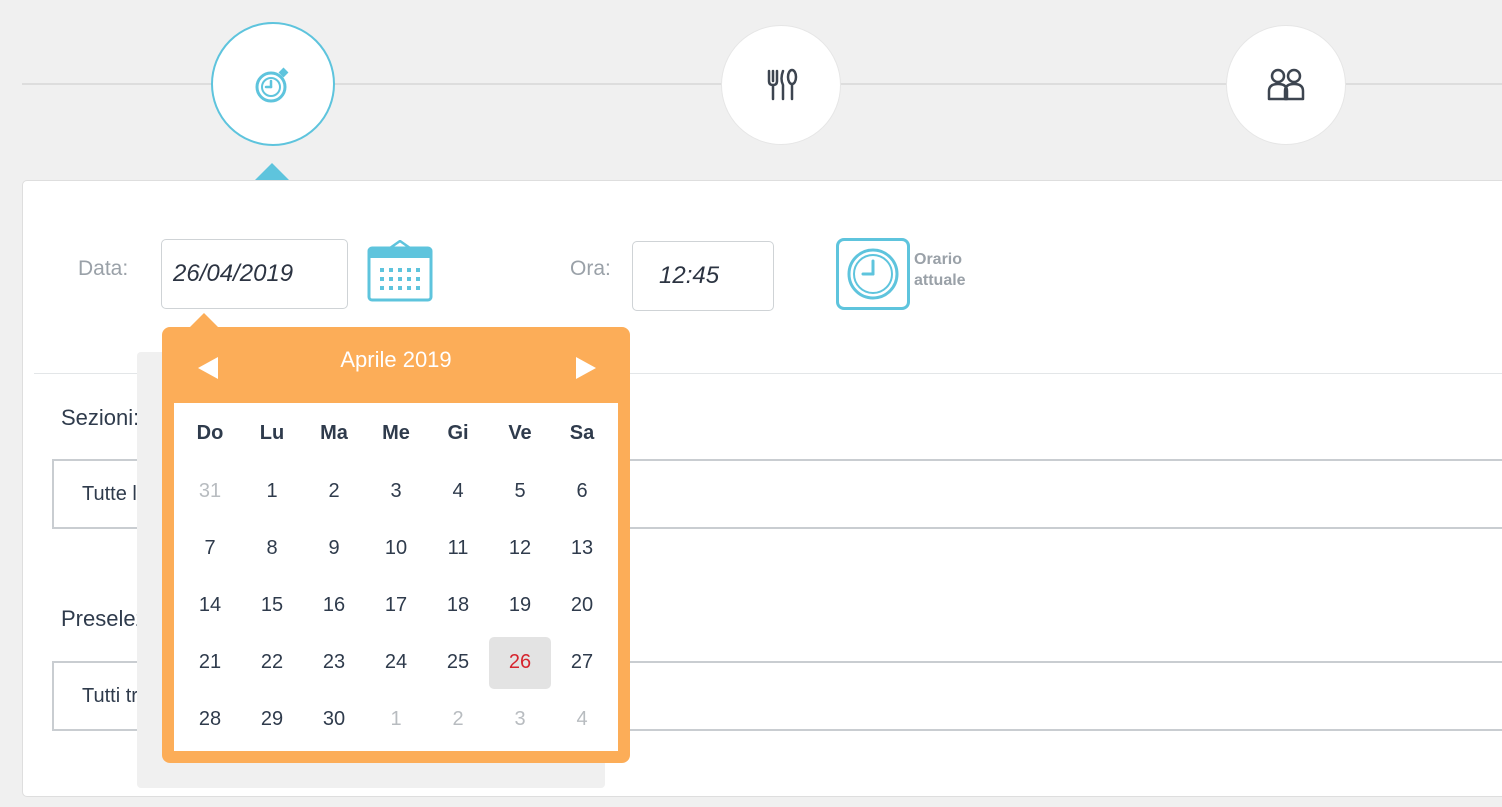  What do you see at coordinates (233, 273) in the screenshot?
I see `date-value: 26/04/2019` at bounding box center [233, 273].